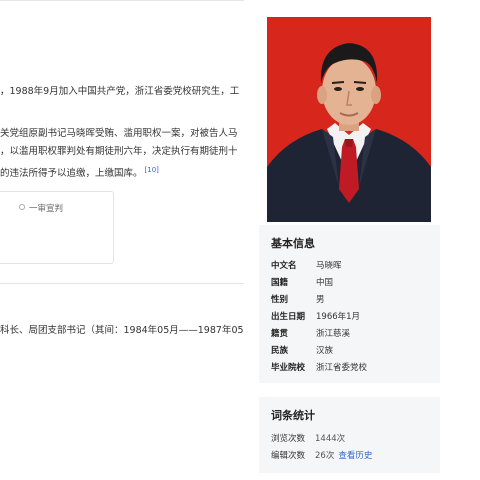  I want to click on info-key: 出生日期, so click(288, 317).